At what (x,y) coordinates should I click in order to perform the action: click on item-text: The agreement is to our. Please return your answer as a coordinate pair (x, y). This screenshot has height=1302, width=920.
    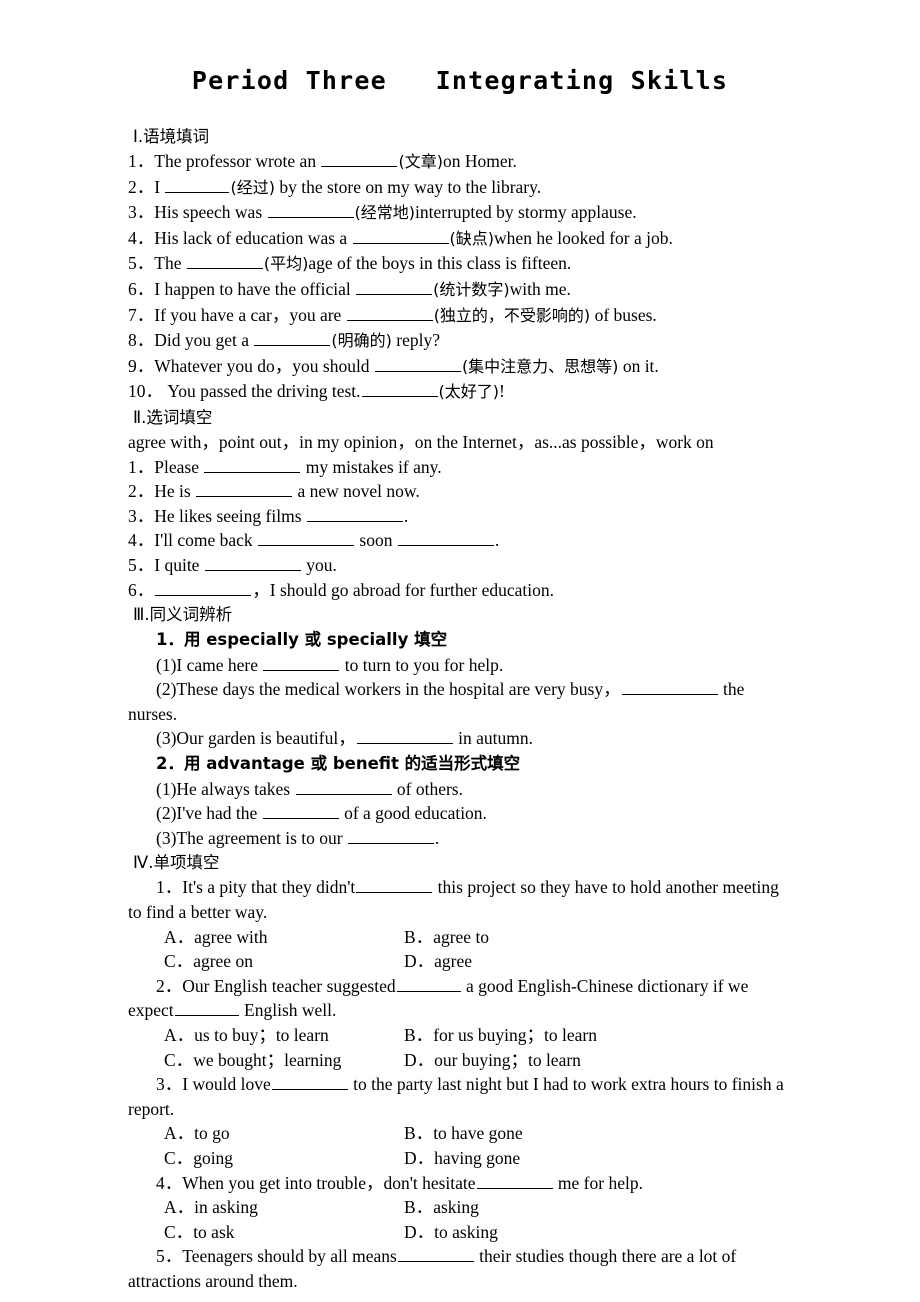
    Looking at the image, I should click on (261, 837).